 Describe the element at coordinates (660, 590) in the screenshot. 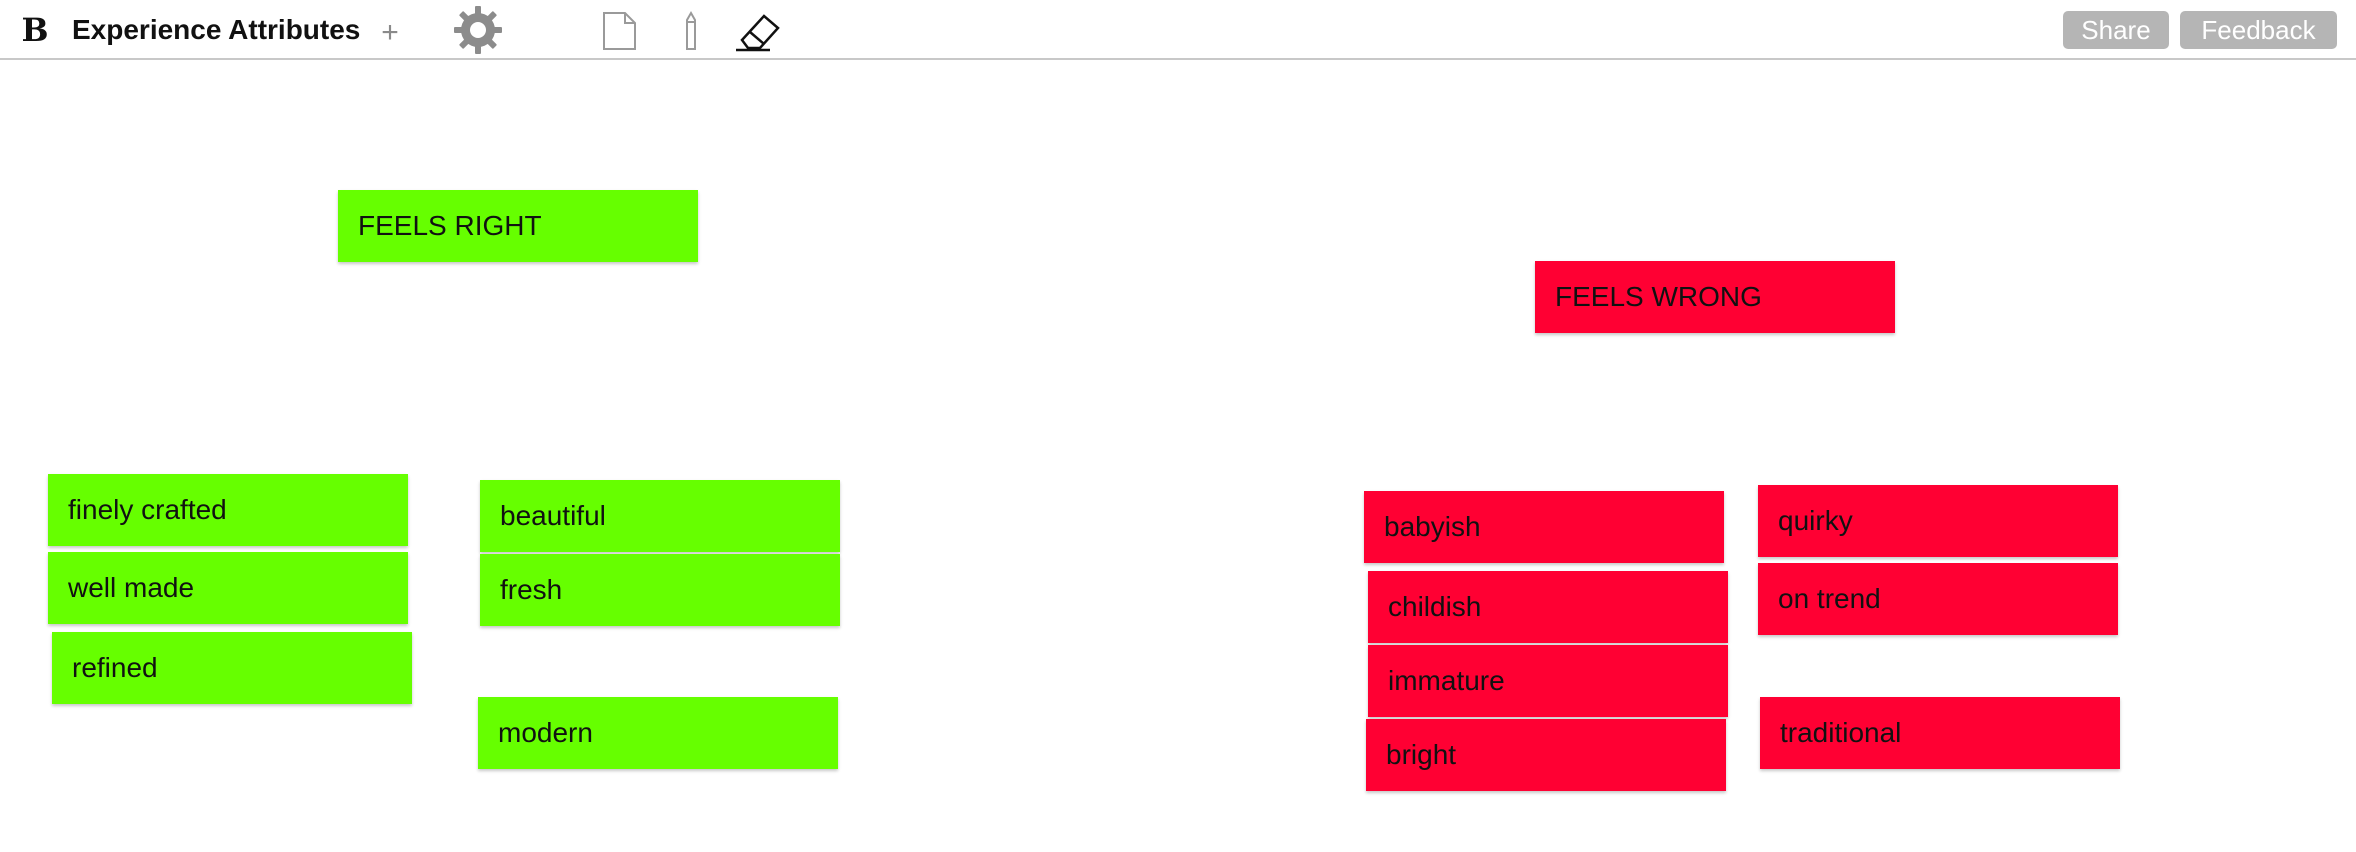

I see `sticky-note-fresh: fresh` at that location.